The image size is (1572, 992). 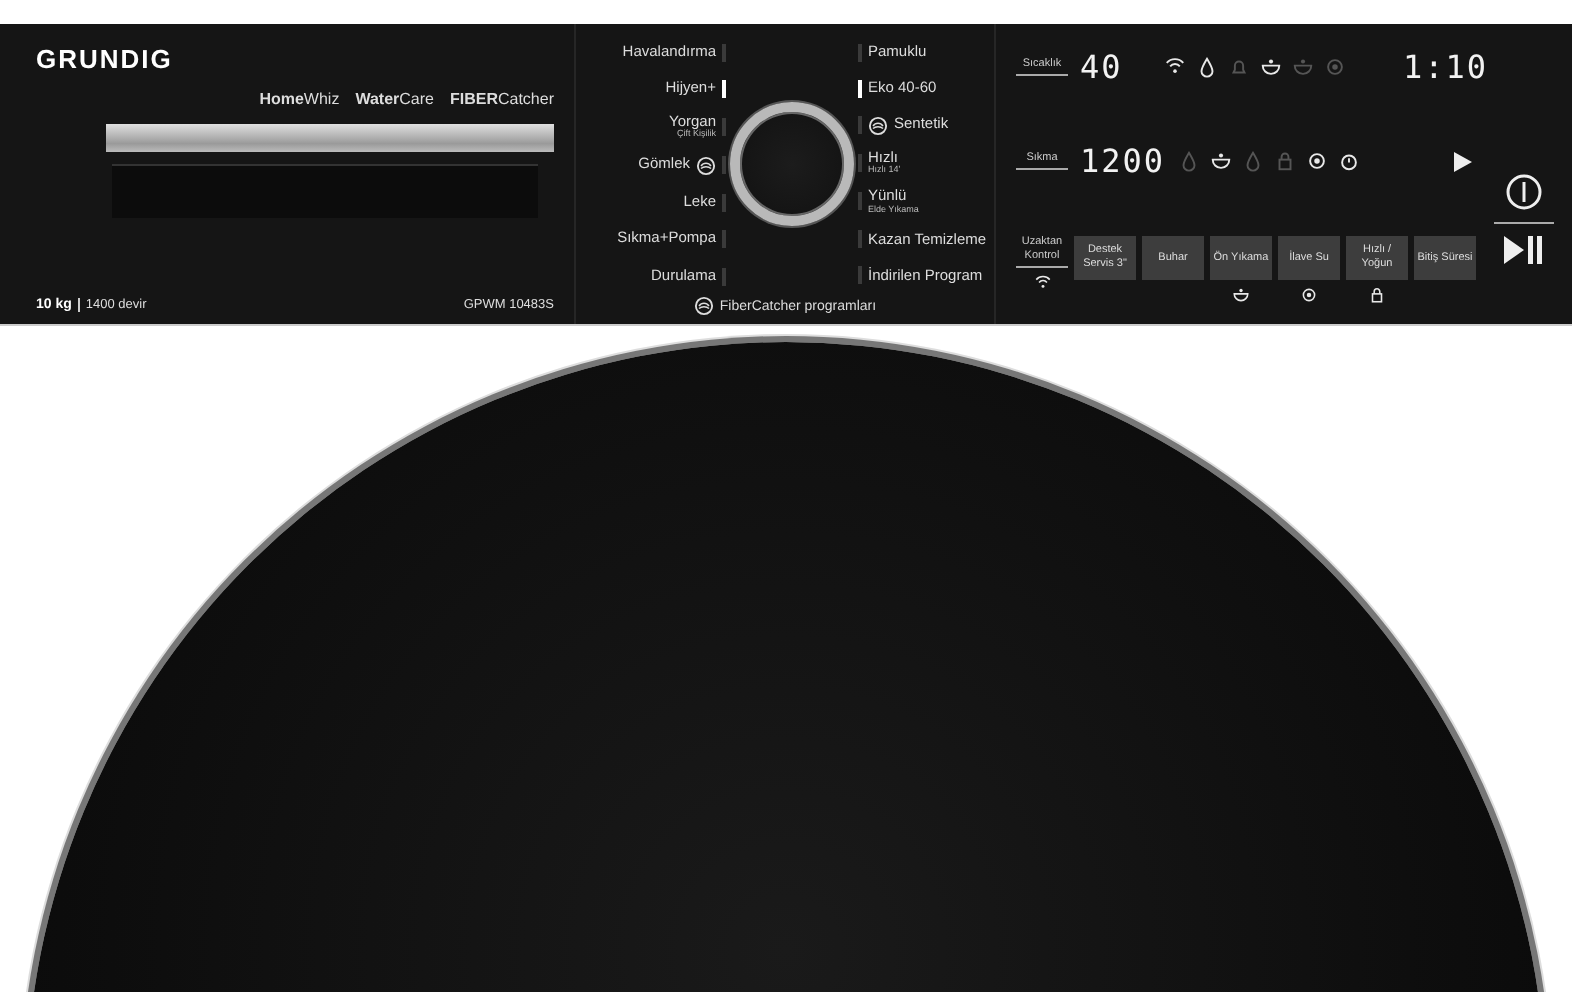 What do you see at coordinates (330, 138) in the screenshot?
I see `dispenser-handle` at bounding box center [330, 138].